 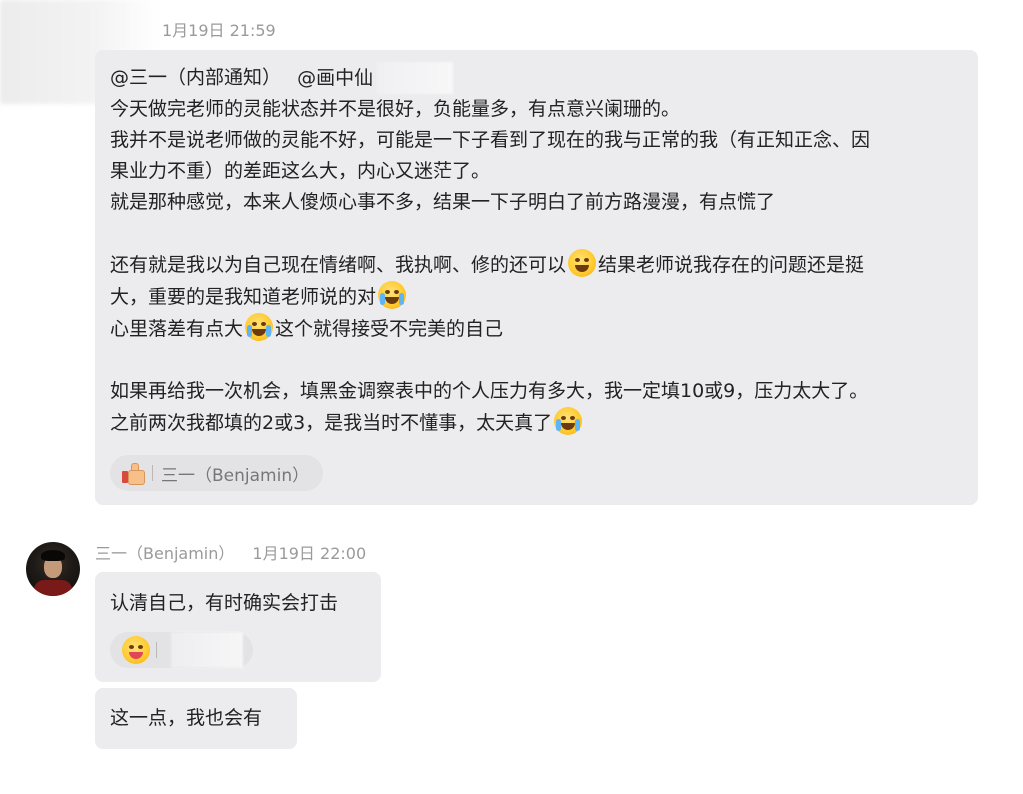 I want to click on message-line: 我并不是说老师做的灵能不好，可能是一下子看到了现在的我与正常的我（有正知正念、因, so click(x=490, y=140).